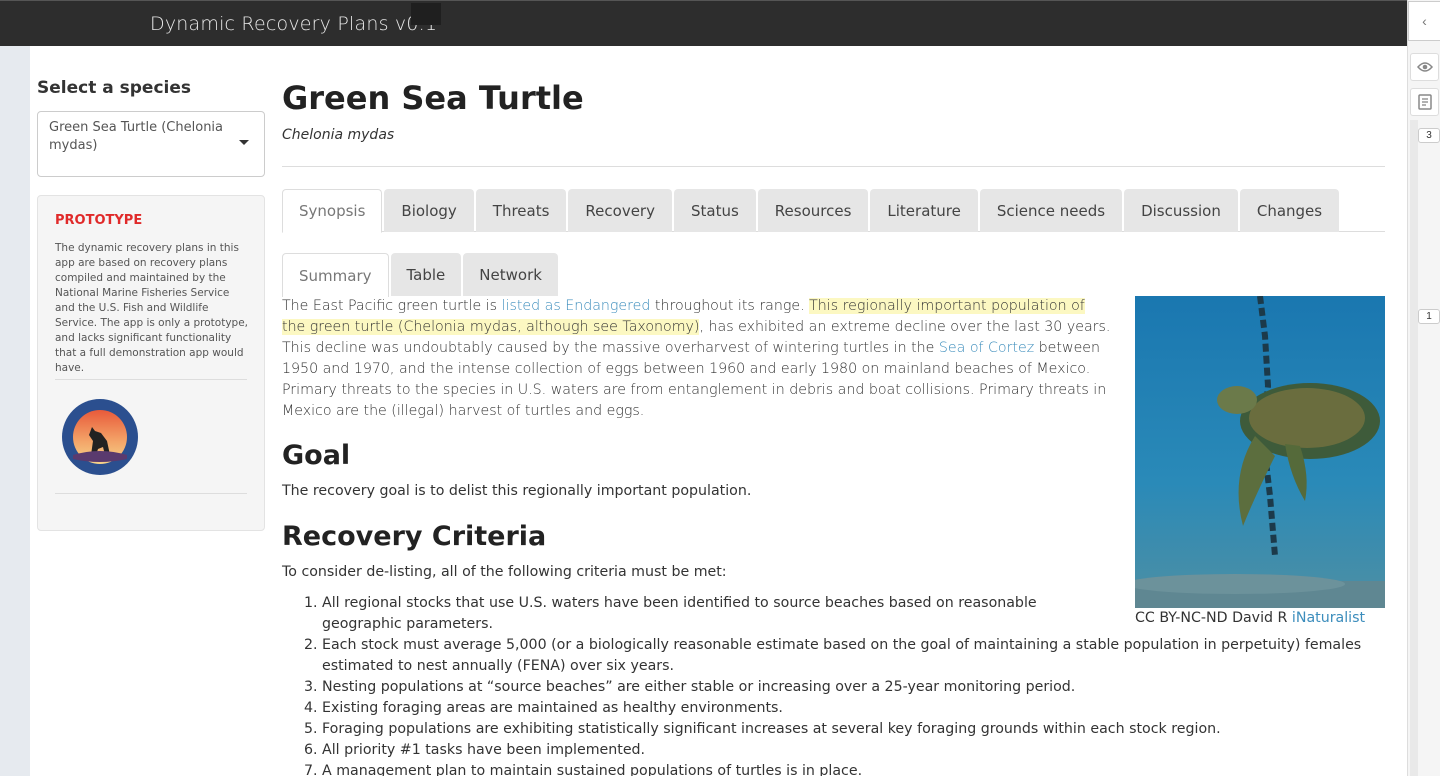 This screenshot has width=1440, height=776. Describe the element at coordinates (1181, 210) in the screenshot. I see `tab-discussion: Discussion` at that location.